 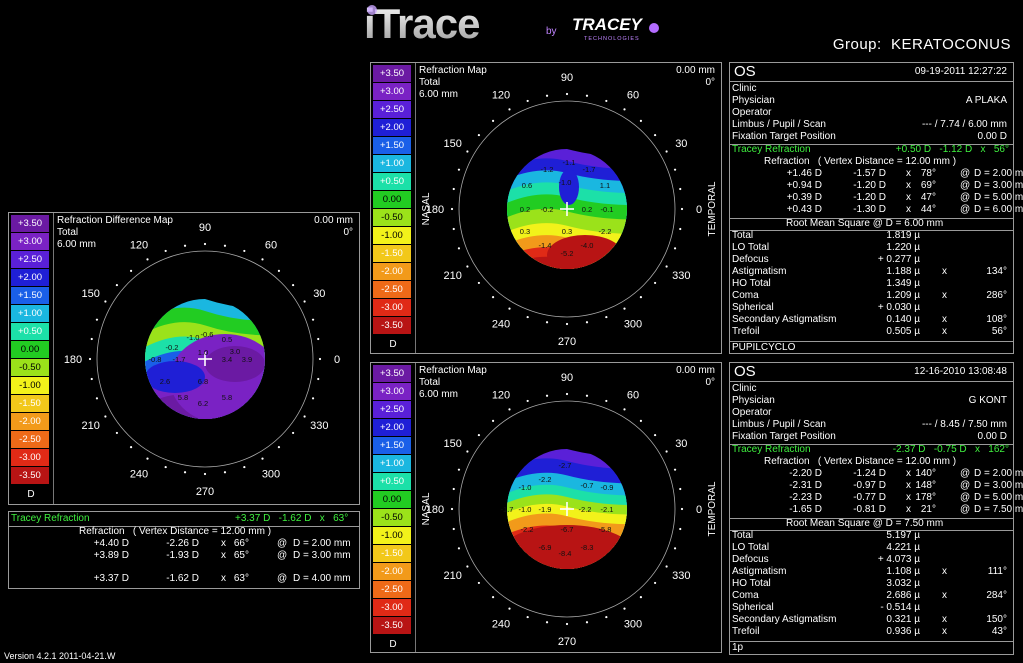 I want to click on map-value: 0.3, so click(x=525, y=231).